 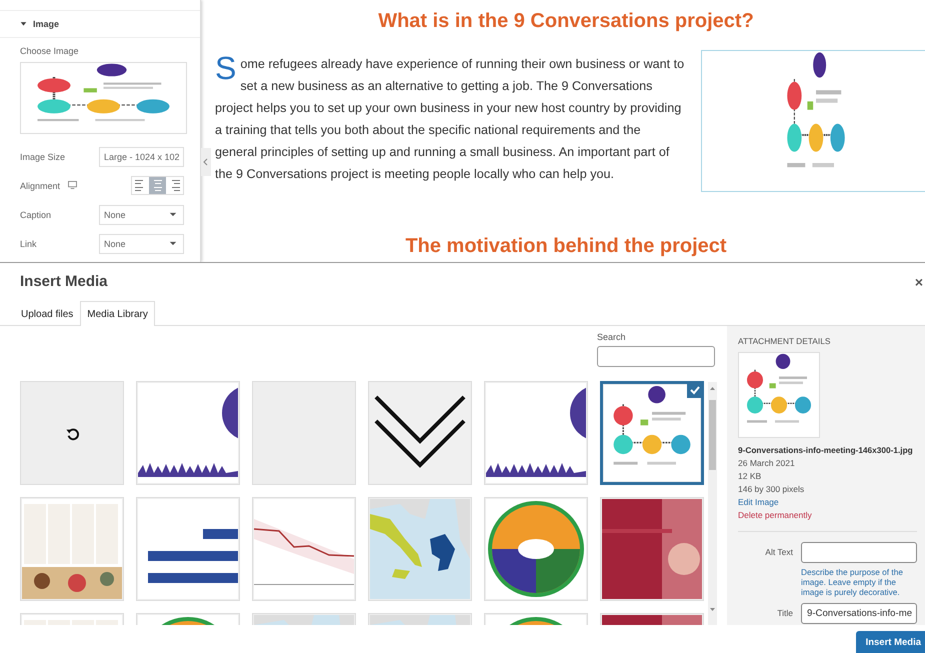 What do you see at coordinates (890, 642) in the screenshot?
I see `insert-media-button: Insert Media` at bounding box center [890, 642].